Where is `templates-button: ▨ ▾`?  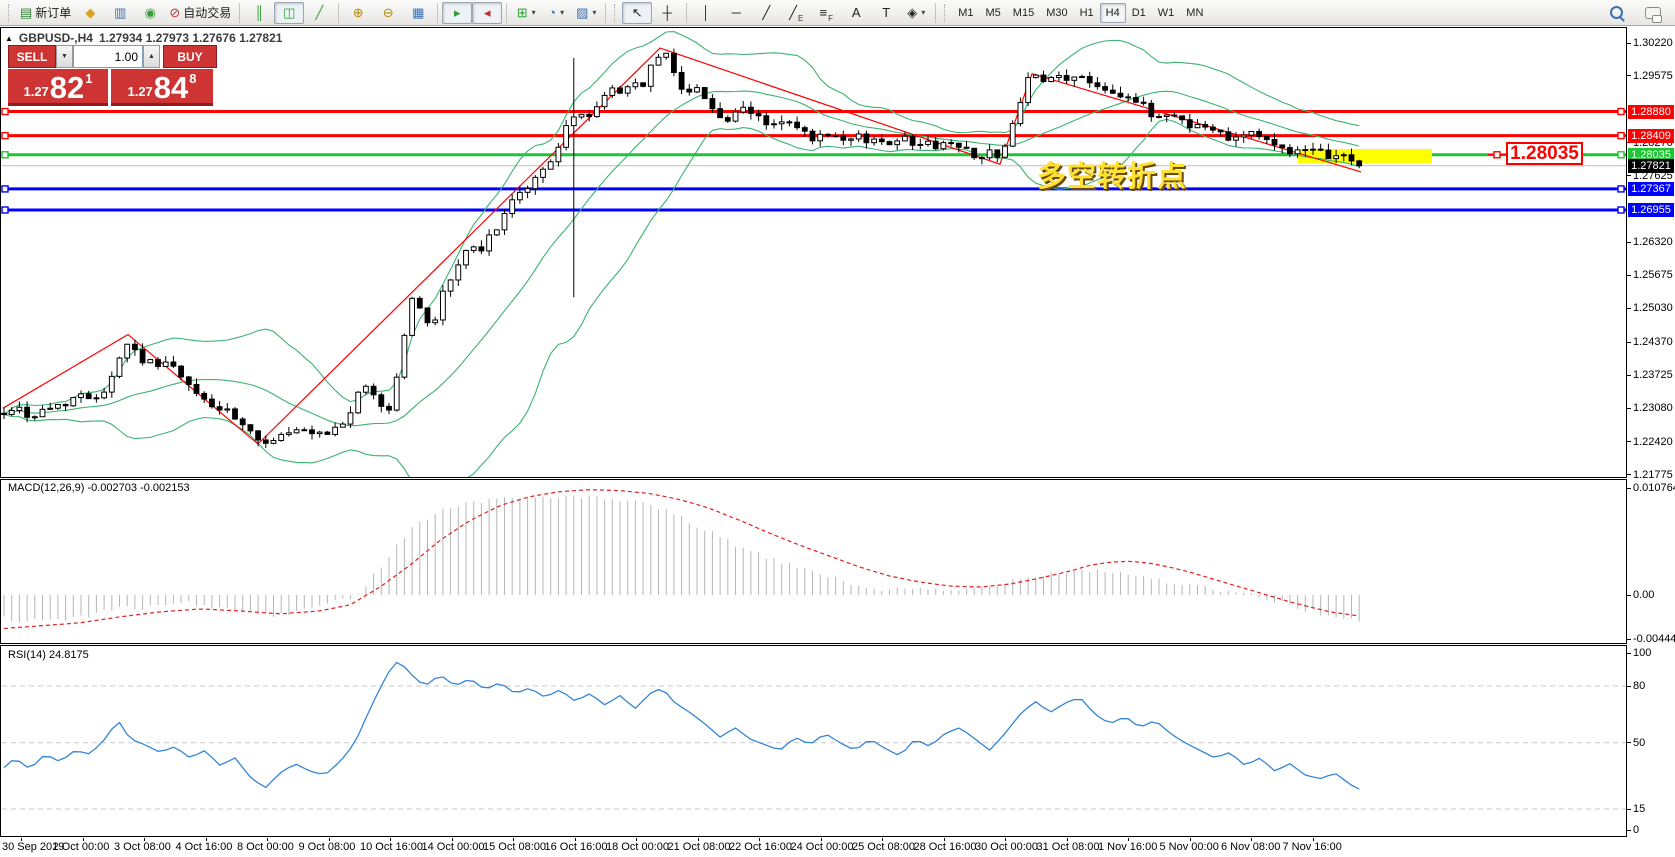
templates-button: ▨ ▾ is located at coordinates (586, 13).